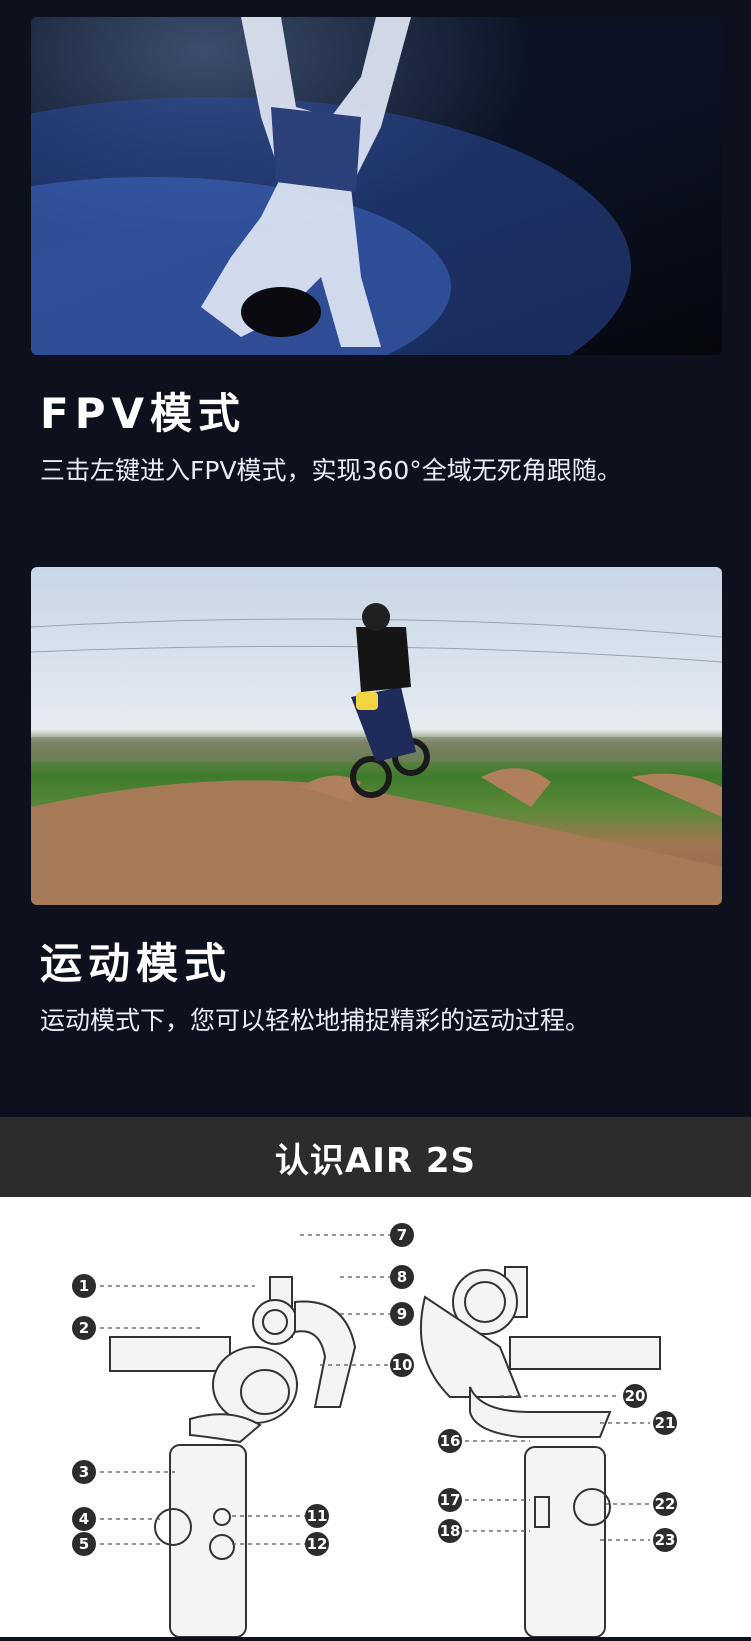 The height and width of the screenshot is (1641, 751). I want to click on callout-badge: 8, so click(402, 1277).